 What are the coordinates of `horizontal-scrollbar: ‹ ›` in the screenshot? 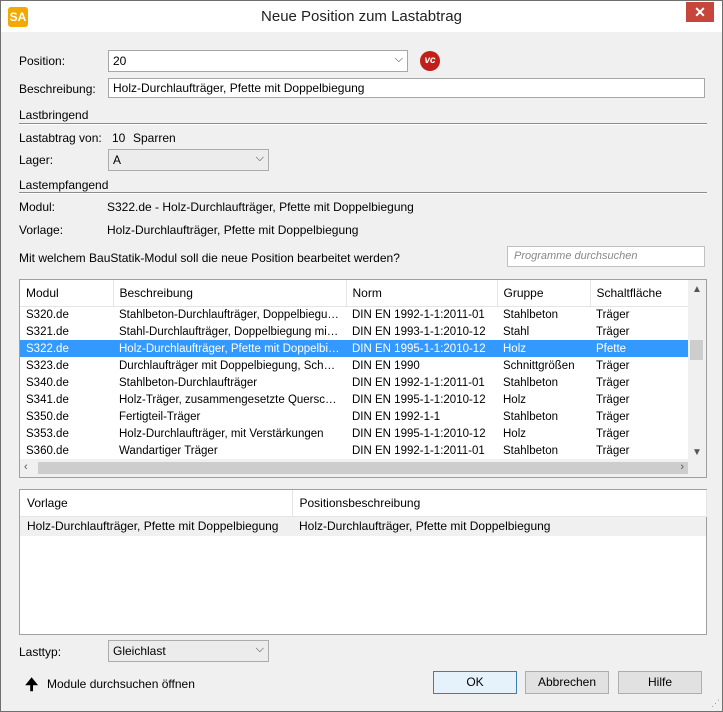 It's located at (363, 468).